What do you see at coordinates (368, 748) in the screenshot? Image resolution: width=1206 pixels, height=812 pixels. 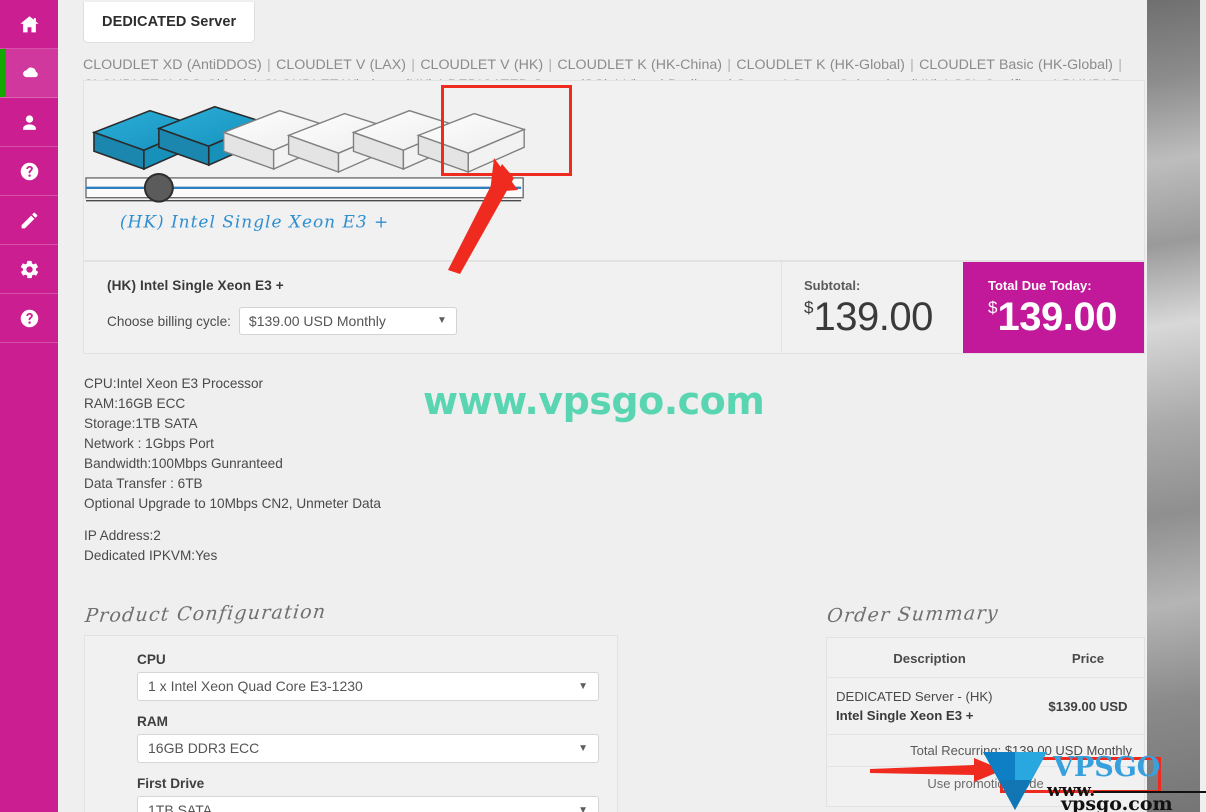 I see `config-field-select: 16GB DDR3 ECC ▼` at bounding box center [368, 748].